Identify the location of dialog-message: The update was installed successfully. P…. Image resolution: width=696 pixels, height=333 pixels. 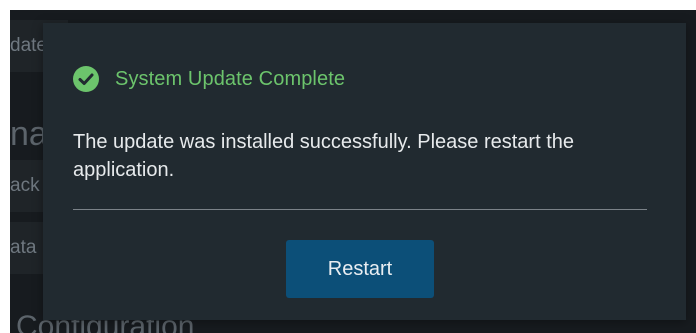
(323, 156).